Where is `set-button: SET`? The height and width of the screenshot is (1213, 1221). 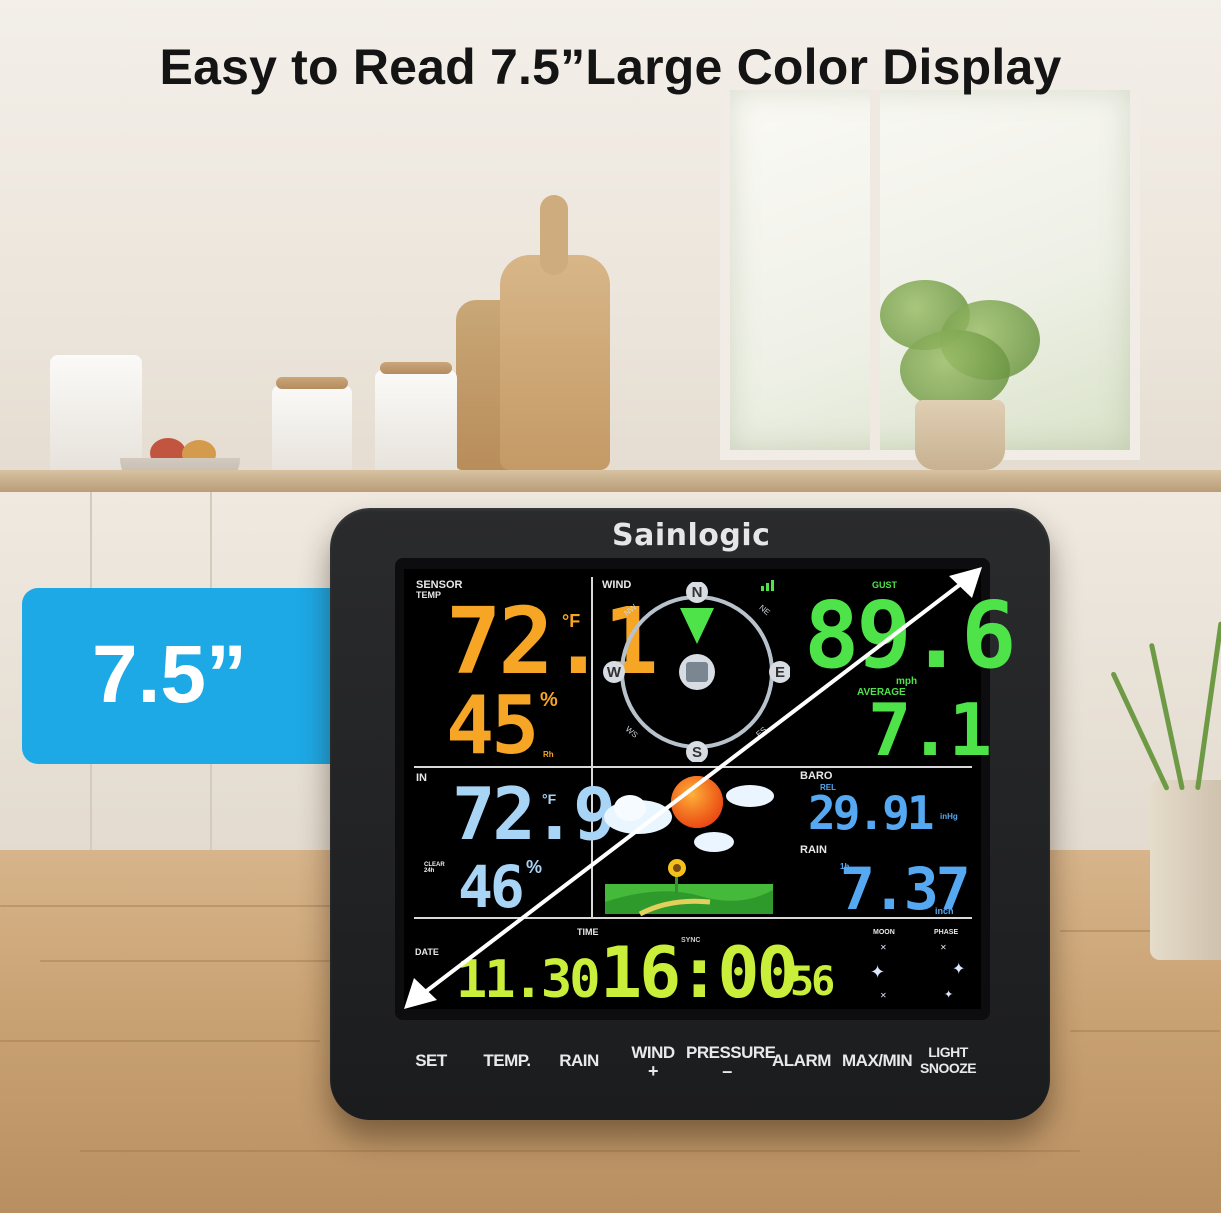 set-button: SET is located at coordinates (431, 1061).